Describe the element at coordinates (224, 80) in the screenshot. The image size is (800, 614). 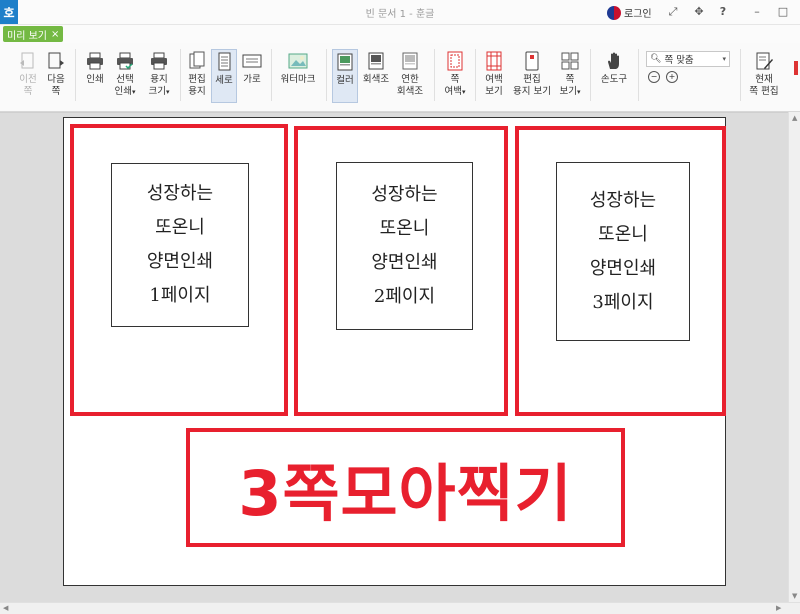
I see `portrait-label: 세로` at that location.